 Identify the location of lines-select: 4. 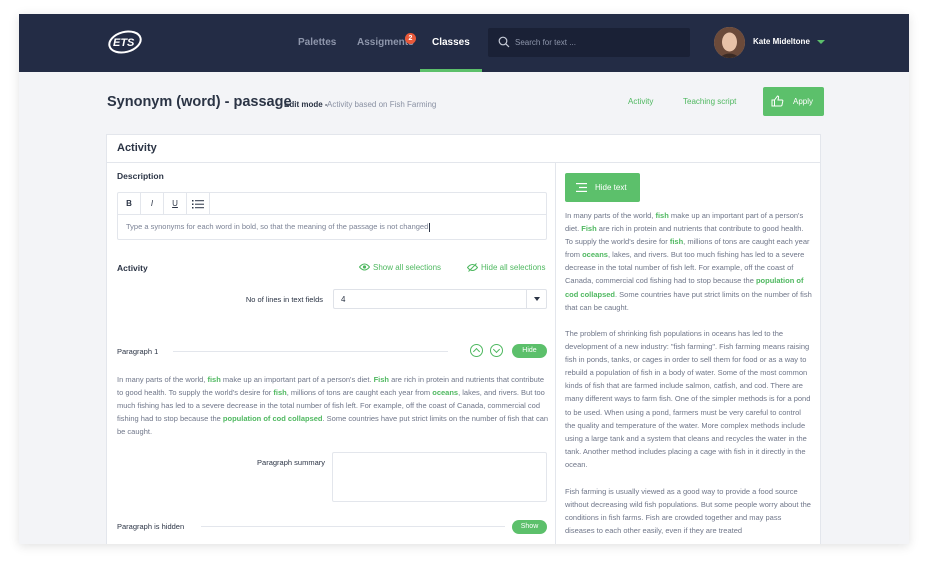
(440, 299).